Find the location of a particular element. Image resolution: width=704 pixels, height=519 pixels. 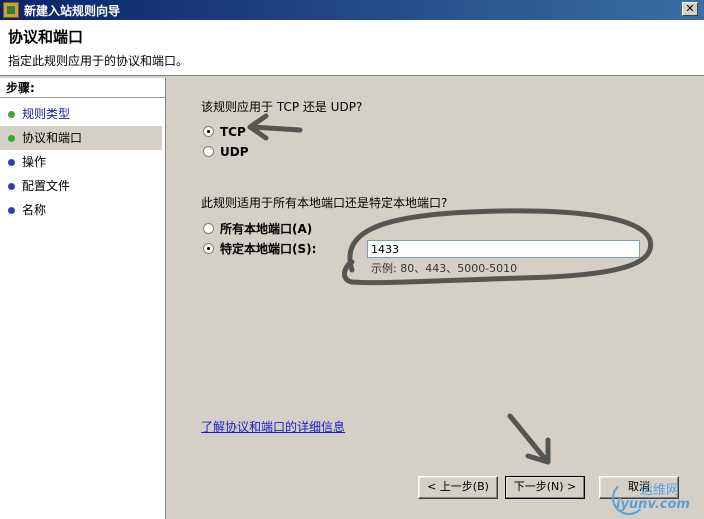

firewall-icon is located at coordinates (11, 10).